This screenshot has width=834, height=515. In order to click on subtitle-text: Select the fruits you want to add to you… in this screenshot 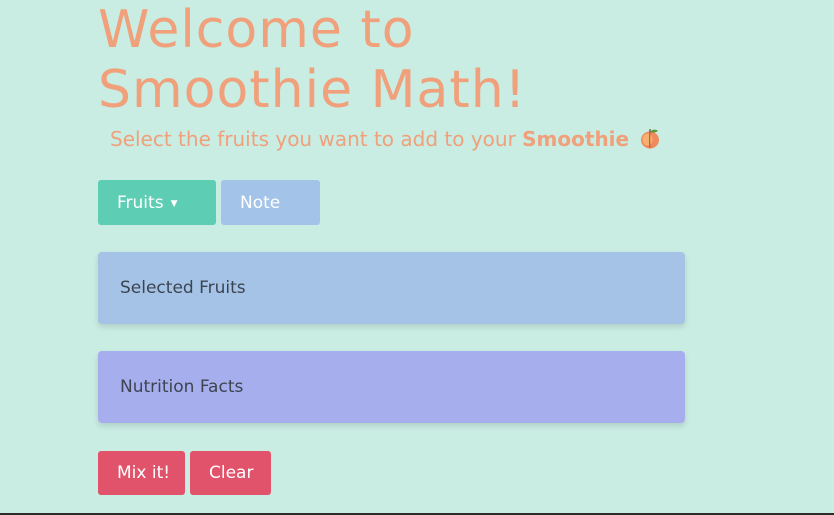, I will do `click(313, 139)`.